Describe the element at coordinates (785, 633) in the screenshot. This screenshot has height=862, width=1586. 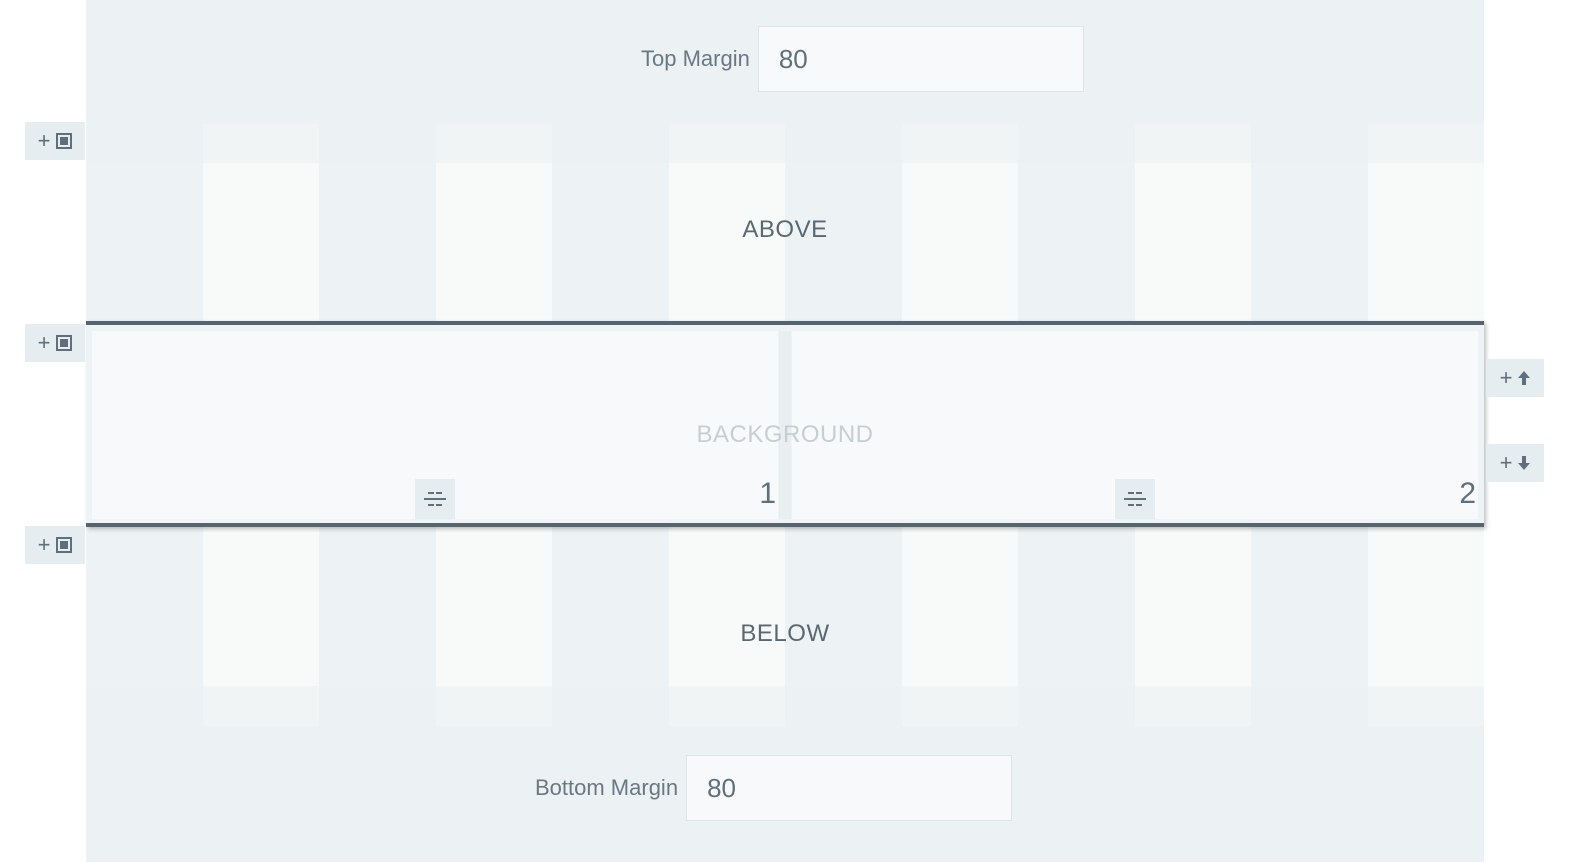
I see `below-label: BELOW` at that location.